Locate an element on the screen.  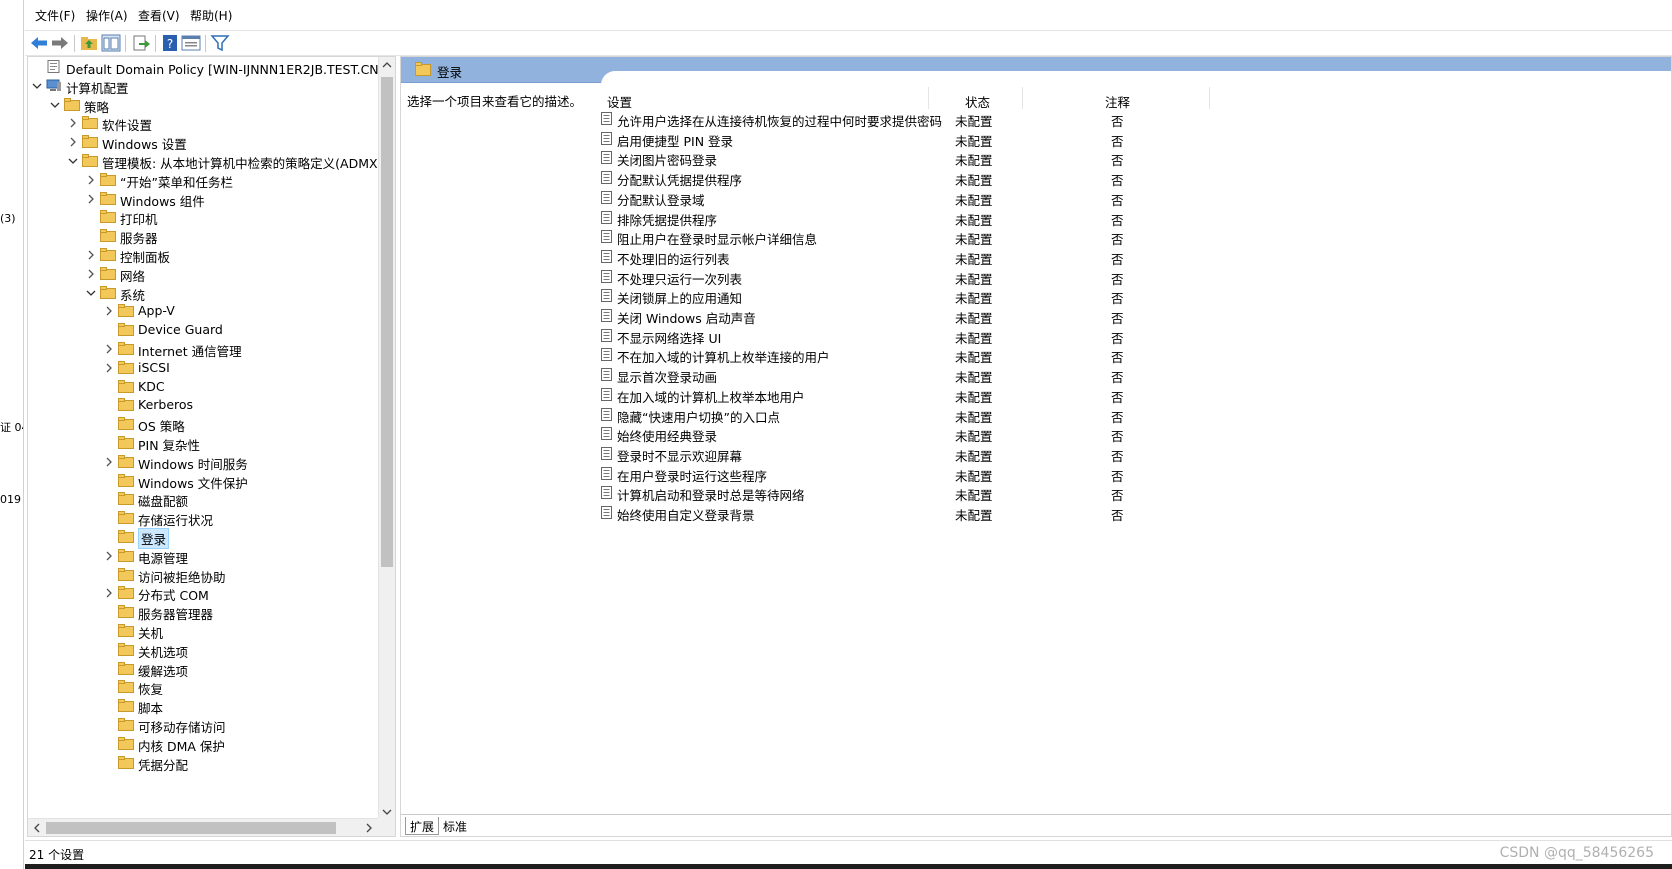
back-arrow-icon is located at coordinates (39, 43).